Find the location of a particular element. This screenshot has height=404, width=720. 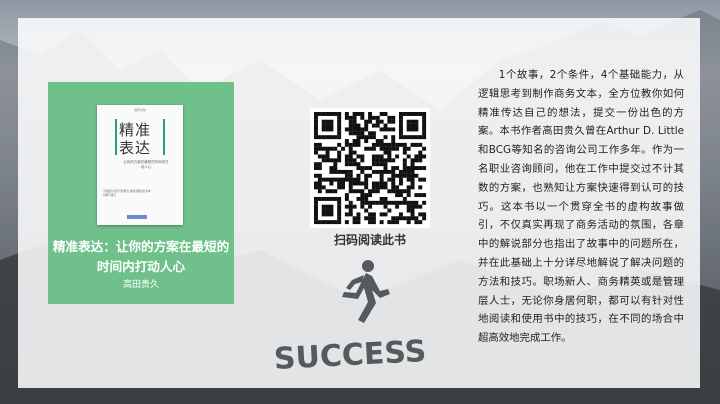

cover-blurb: 全面提升商务写作能力 快速掌握商务文本的撰写技巧 is located at coordinates (127, 193).